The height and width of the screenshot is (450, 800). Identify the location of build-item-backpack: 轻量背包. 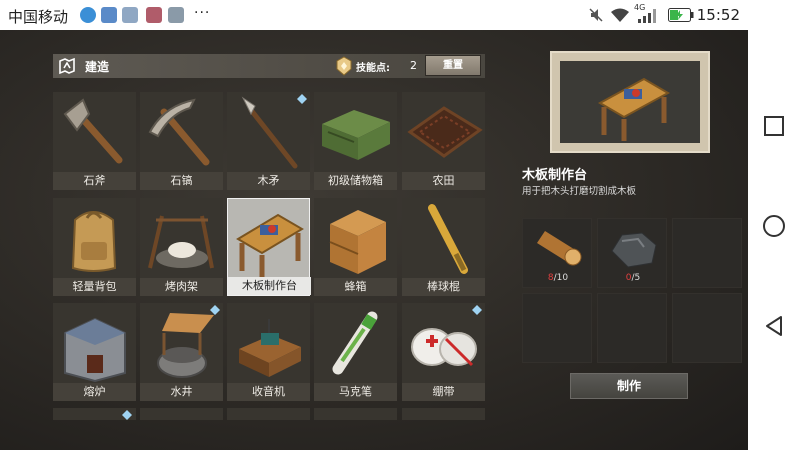
(94, 247).